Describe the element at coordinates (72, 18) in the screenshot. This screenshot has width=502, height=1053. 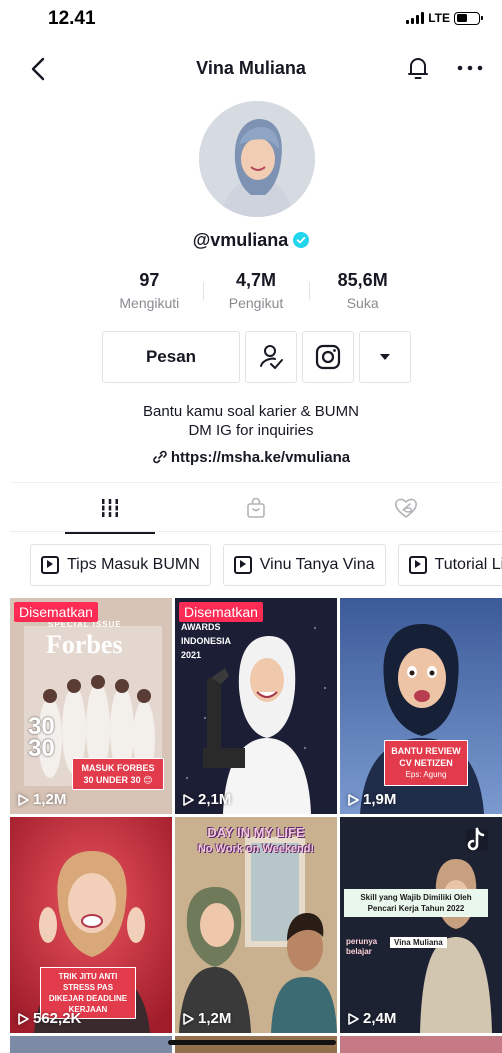
I see `status-time: 12.41` at that location.